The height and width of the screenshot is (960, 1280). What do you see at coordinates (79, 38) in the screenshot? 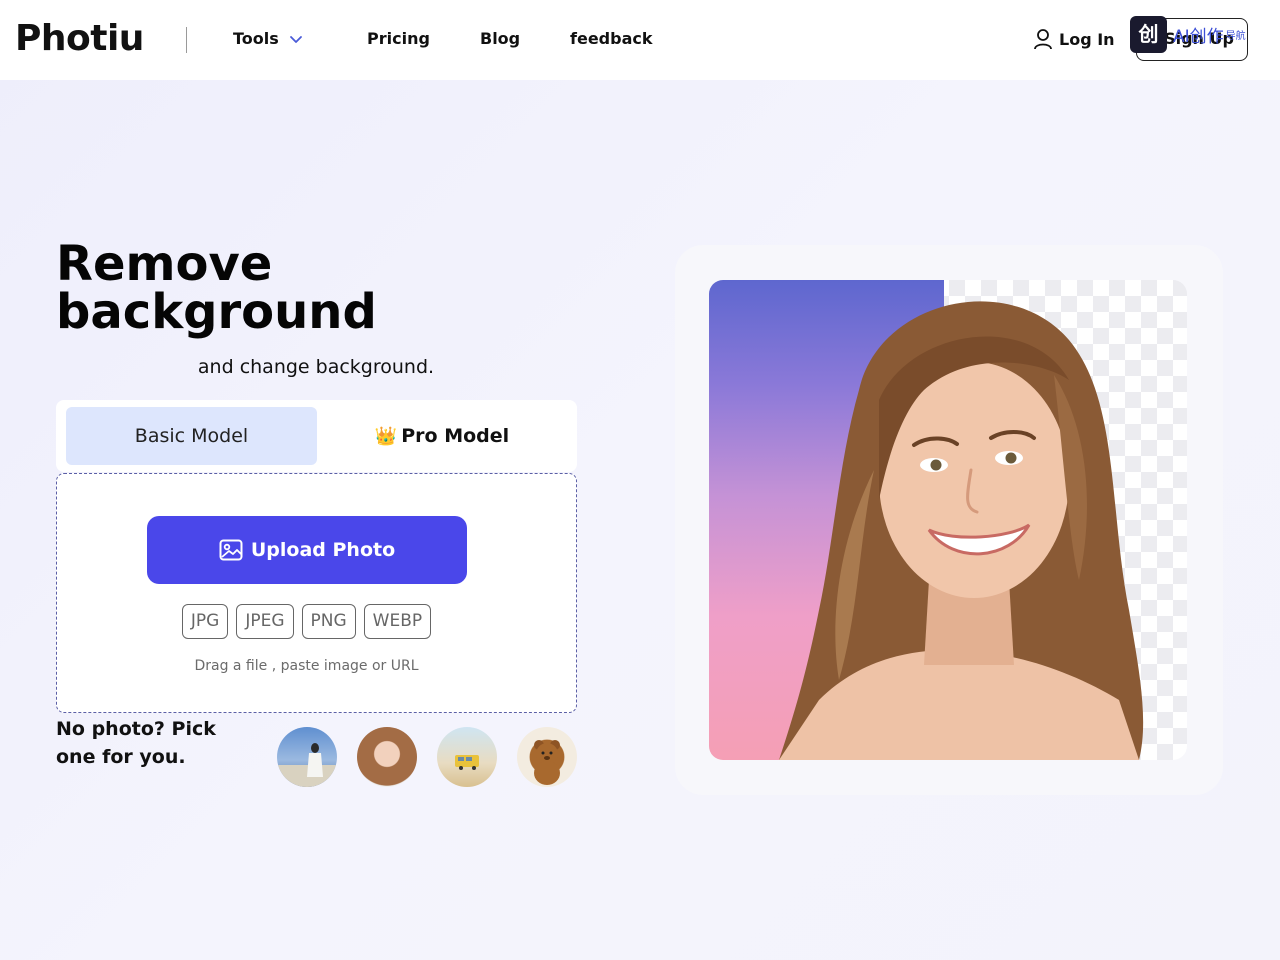
I see `logo: Photiu` at bounding box center [79, 38].